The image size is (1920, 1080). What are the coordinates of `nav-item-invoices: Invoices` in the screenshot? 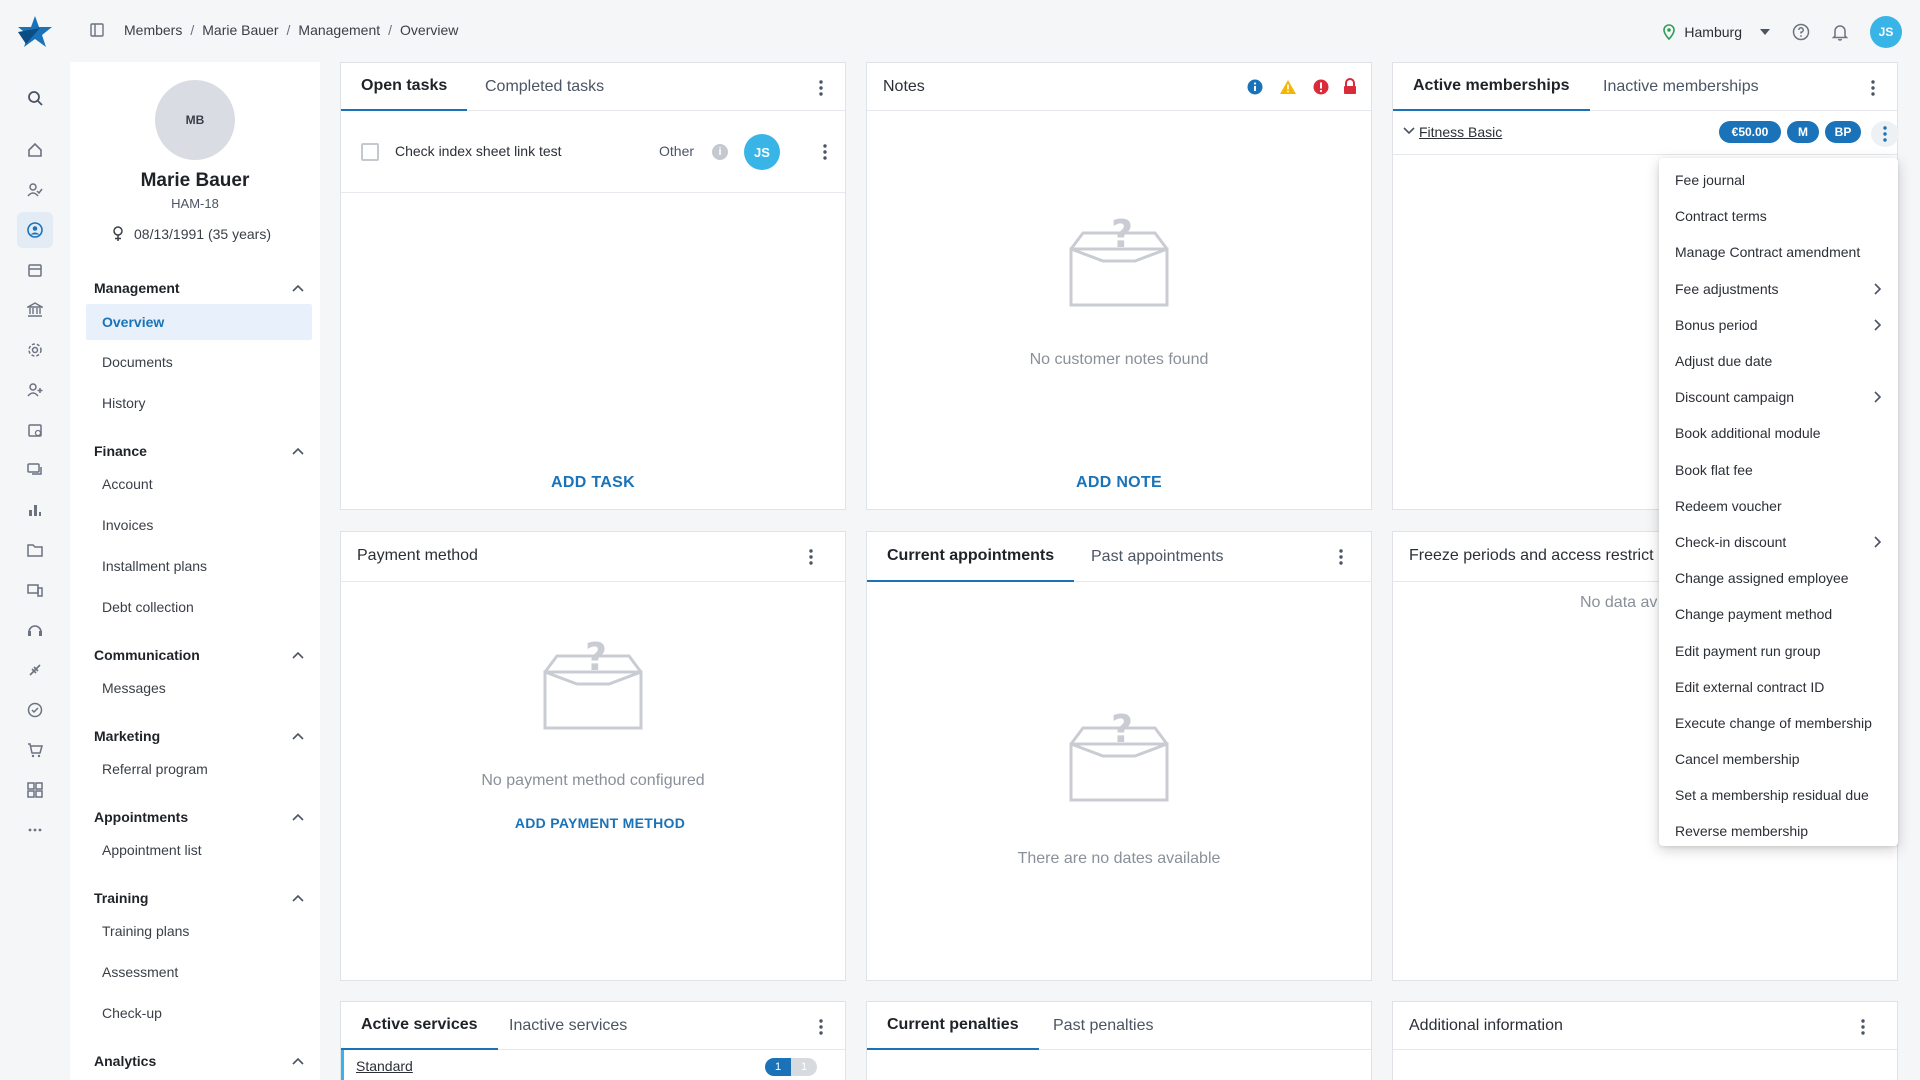 It's located at (199, 525).